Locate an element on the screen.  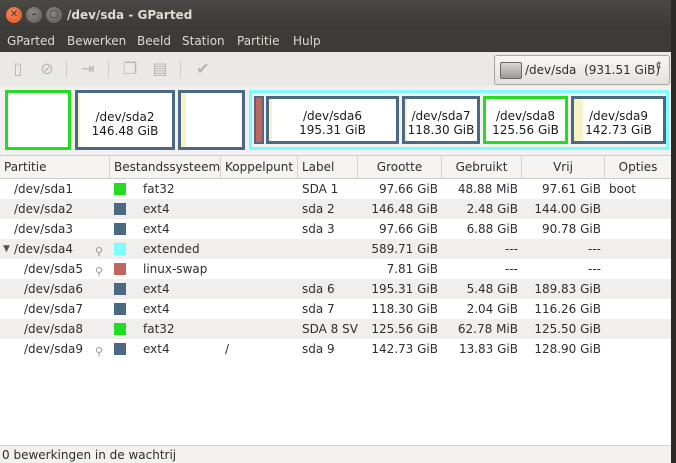
column-header-gebruikt: Gebruikt is located at coordinates (482, 167).